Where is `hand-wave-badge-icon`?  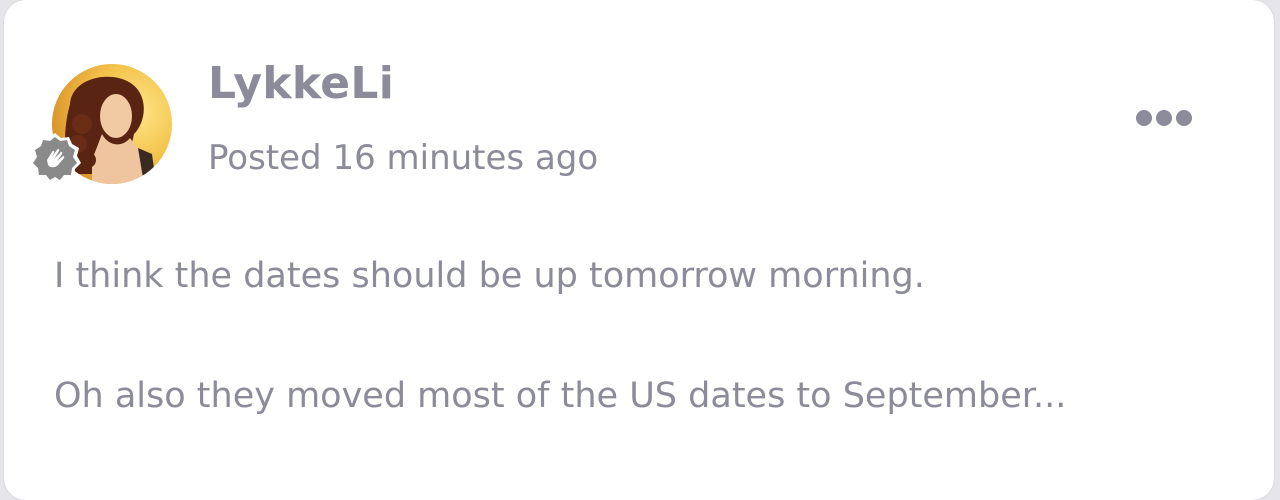 hand-wave-badge-icon is located at coordinates (55, 157).